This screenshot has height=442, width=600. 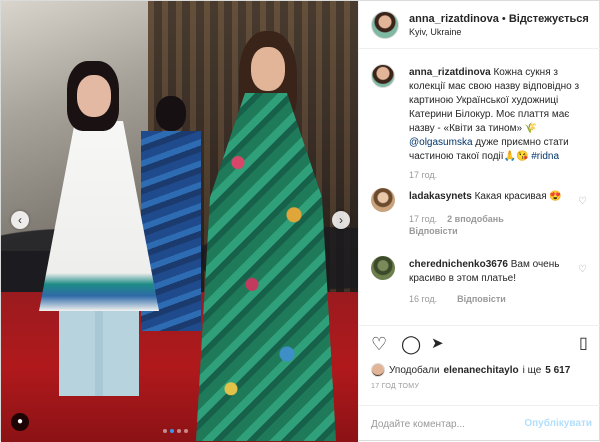 What do you see at coordinates (558, 423) in the screenshot?
I see `publish-button: Опублікувати` at bounding box center [558, 423].